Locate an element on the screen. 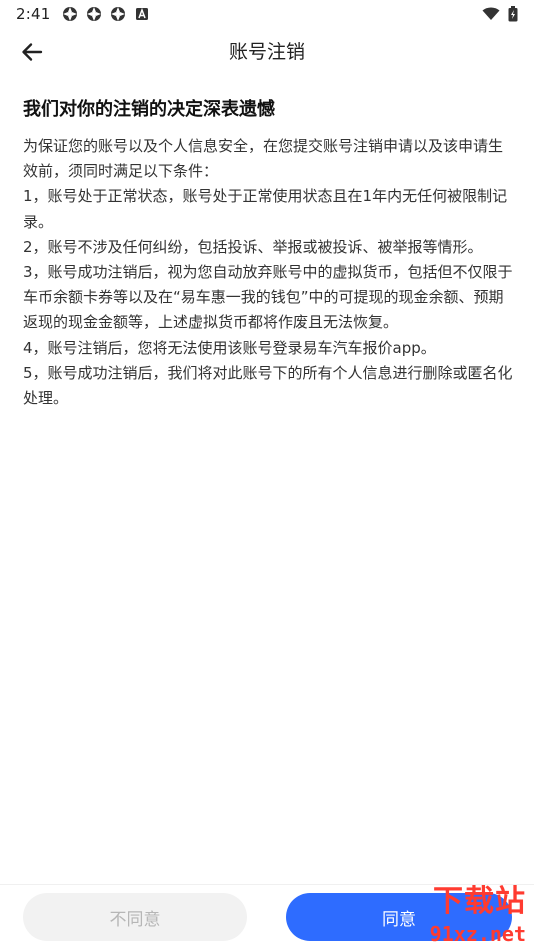  condition-item: 4，账号注销后，您将无法使用该账号登录易车汽车报价app。 is located at coordinates (229, 347).